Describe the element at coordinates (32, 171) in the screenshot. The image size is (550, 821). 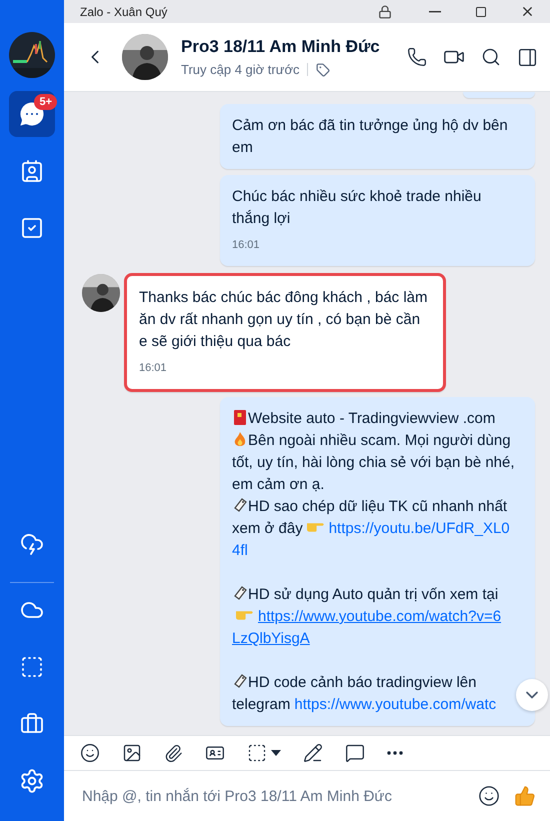
I see `contacts-icon` at that location.